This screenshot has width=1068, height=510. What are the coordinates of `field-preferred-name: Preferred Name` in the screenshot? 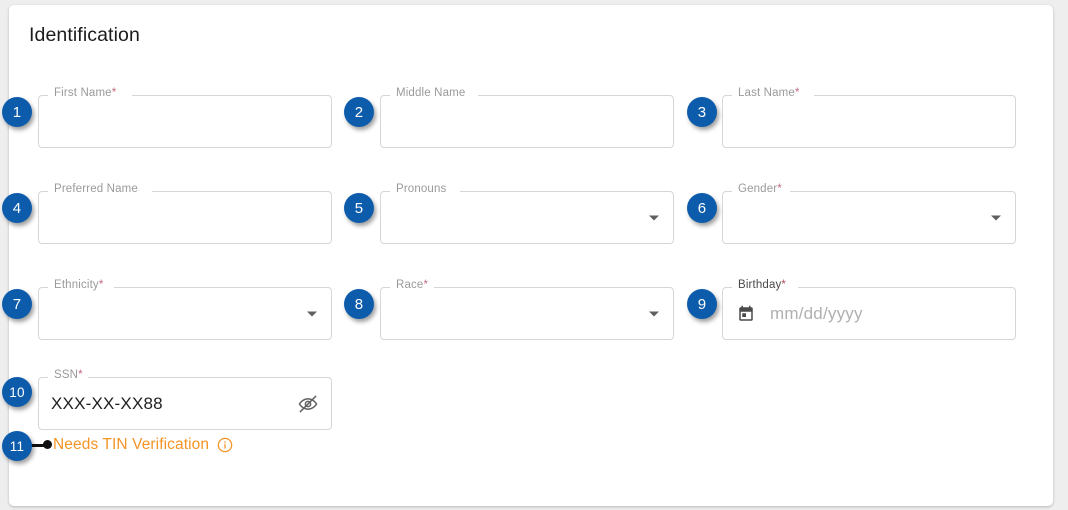 It's located at (185, 213).